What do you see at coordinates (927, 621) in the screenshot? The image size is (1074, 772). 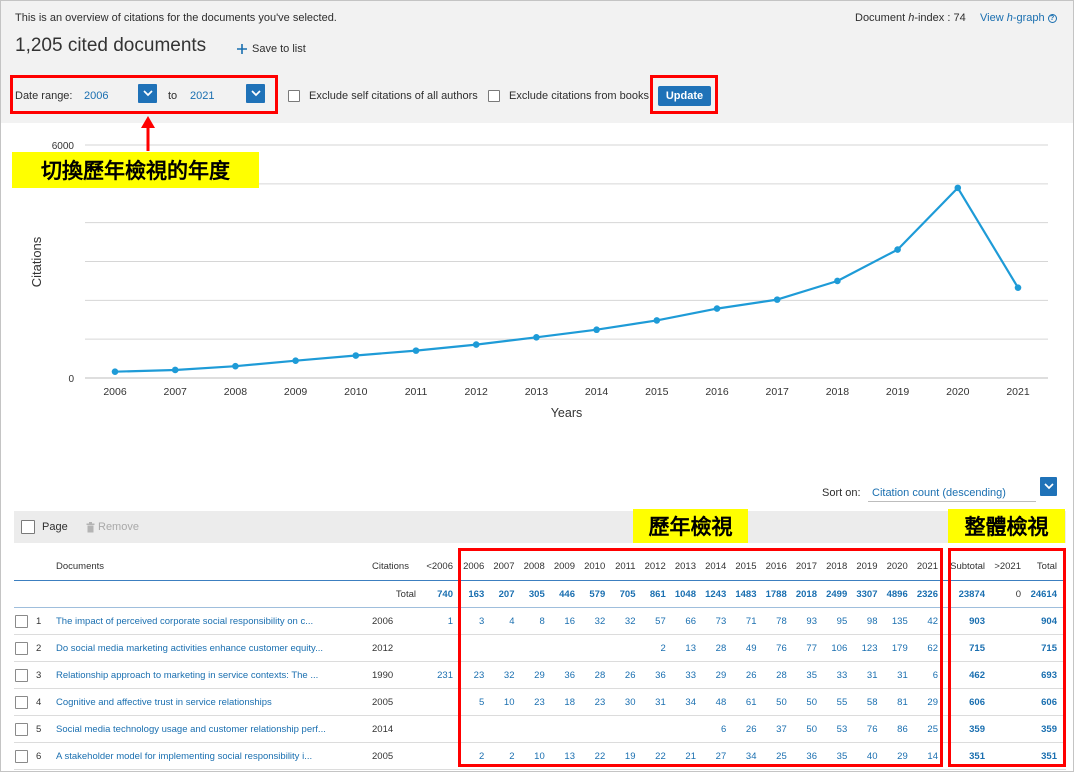 I see `year-citation-value: 42` at bounding box center [927, 621].